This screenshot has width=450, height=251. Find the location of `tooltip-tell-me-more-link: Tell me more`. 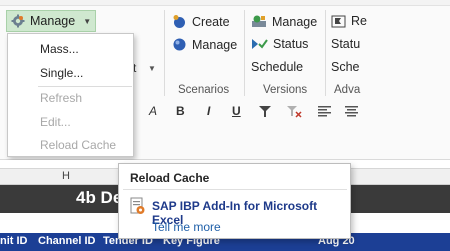

tooltip-tell-me-more-link: Tell me more is located at coordinates (186, 227).